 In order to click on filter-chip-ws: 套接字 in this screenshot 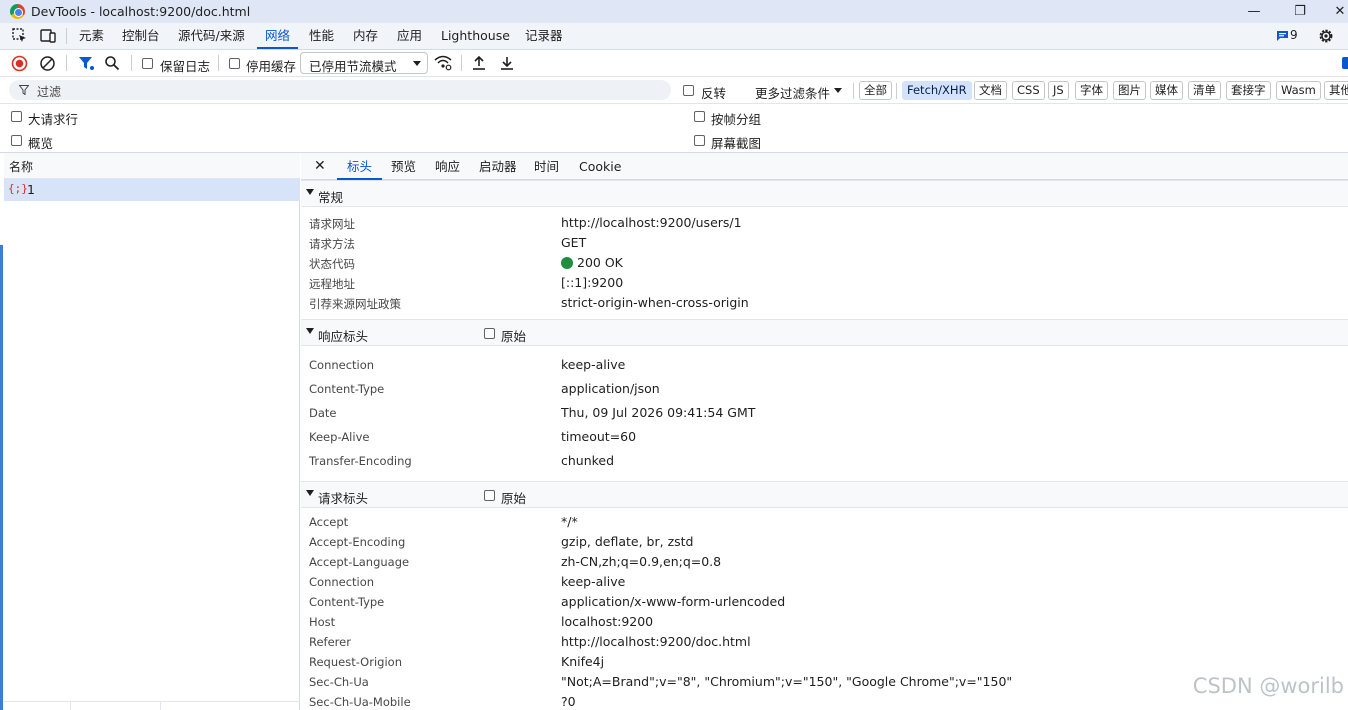, I will do `click(1248, 90)`.